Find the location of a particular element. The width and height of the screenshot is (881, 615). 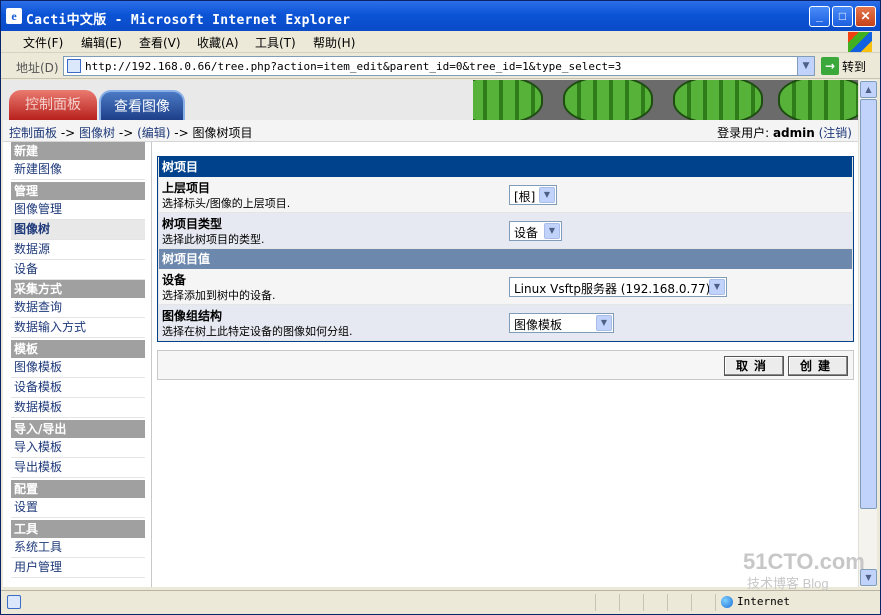

parent-item-description: 选择标头/图像的上层项目. is located at coordinates (226, 203).